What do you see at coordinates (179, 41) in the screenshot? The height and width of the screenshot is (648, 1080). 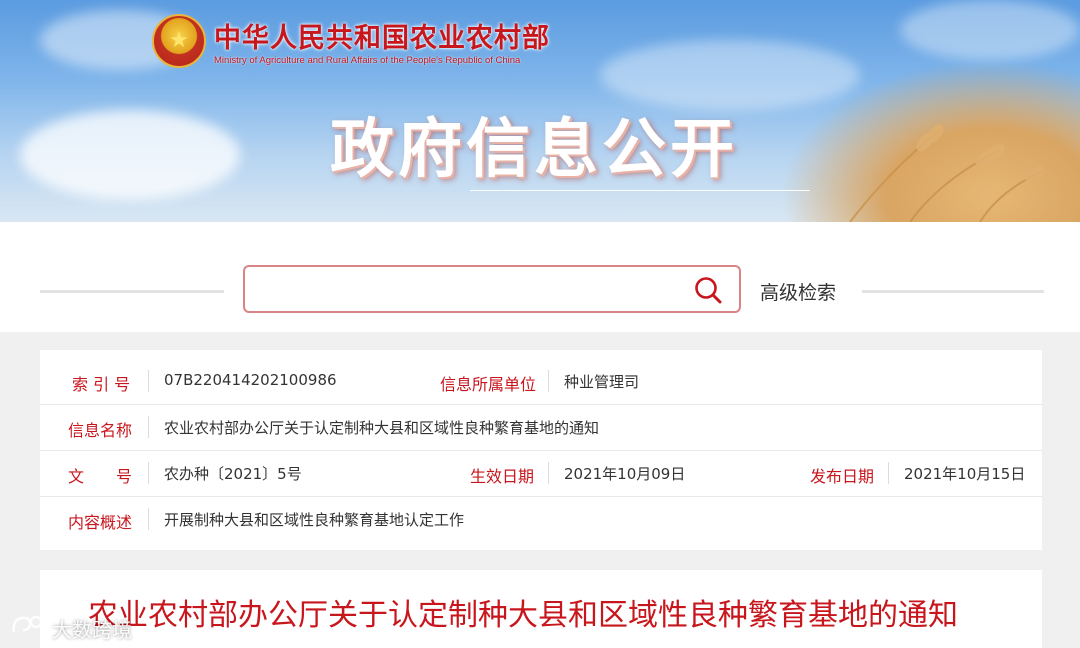 I see `national-emblem-icon: ★` at bounding box center [179, 41].